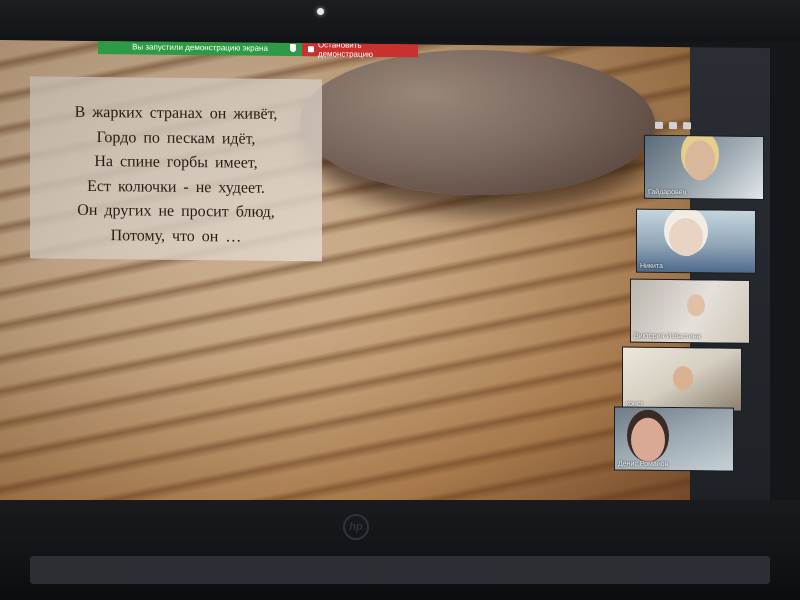 The image size is (800, 600). What do you see at coordinates (674, 439) in the screenshot?
I see `participant-tile: Денис Романов` at bounding box center [674, 439].